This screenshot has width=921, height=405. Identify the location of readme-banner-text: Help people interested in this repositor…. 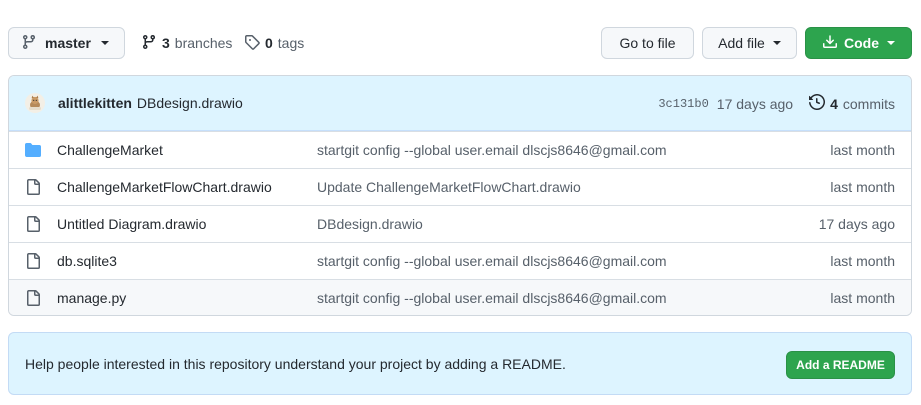
(295, 363).